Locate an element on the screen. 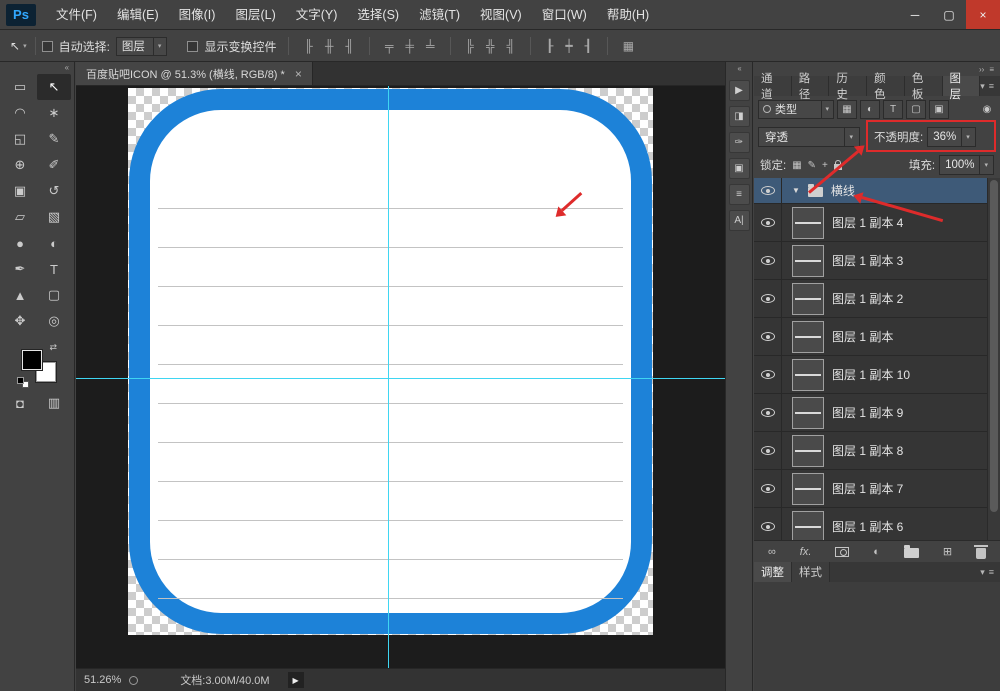  tab-color: 颜色 is located at coordinates (886, 87).